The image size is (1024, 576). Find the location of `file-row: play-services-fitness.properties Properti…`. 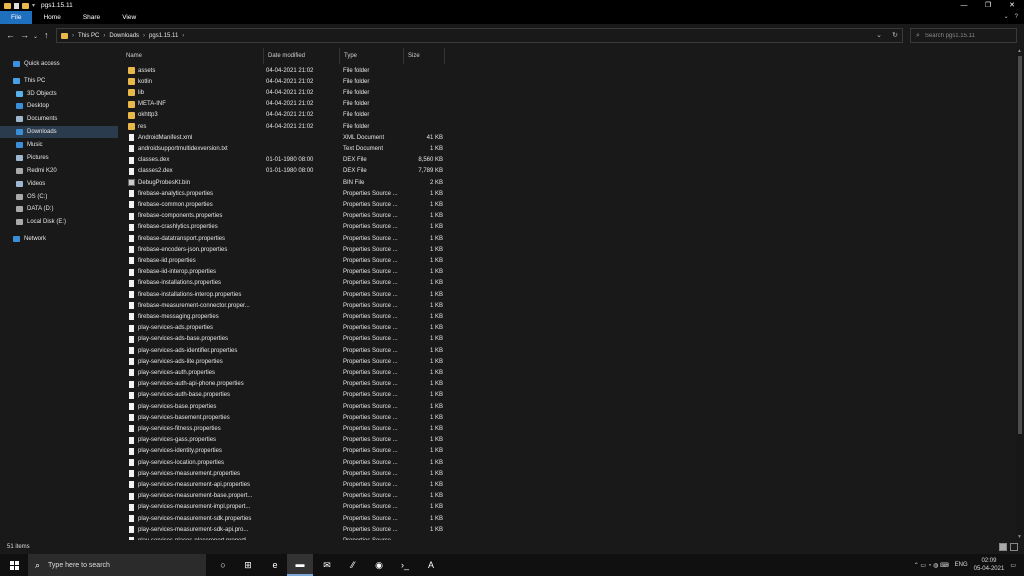

file-row: play-services-fitness.properties Properti… is located at coordinates (567, 428).